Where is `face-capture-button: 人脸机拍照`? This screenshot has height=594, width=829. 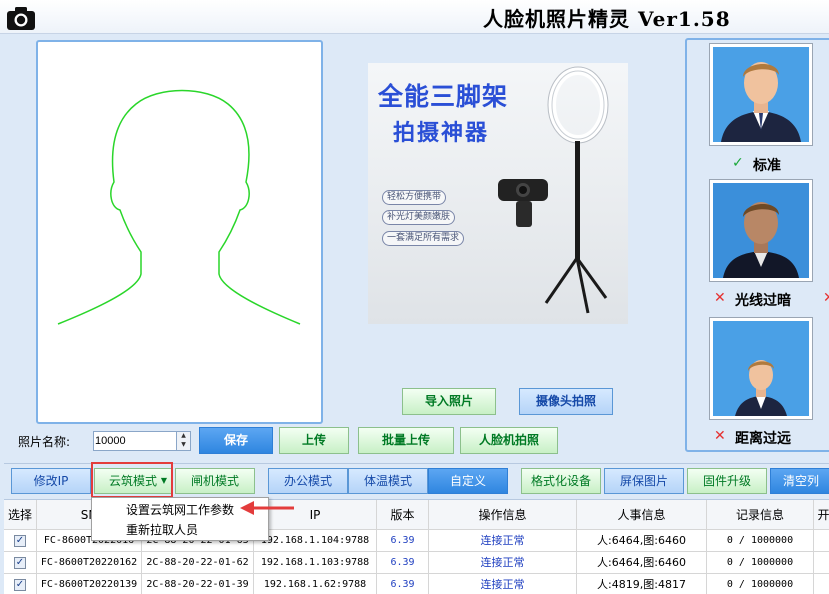 face-capture-button: 人脸机拍照 is located at coordinates (509, 440).